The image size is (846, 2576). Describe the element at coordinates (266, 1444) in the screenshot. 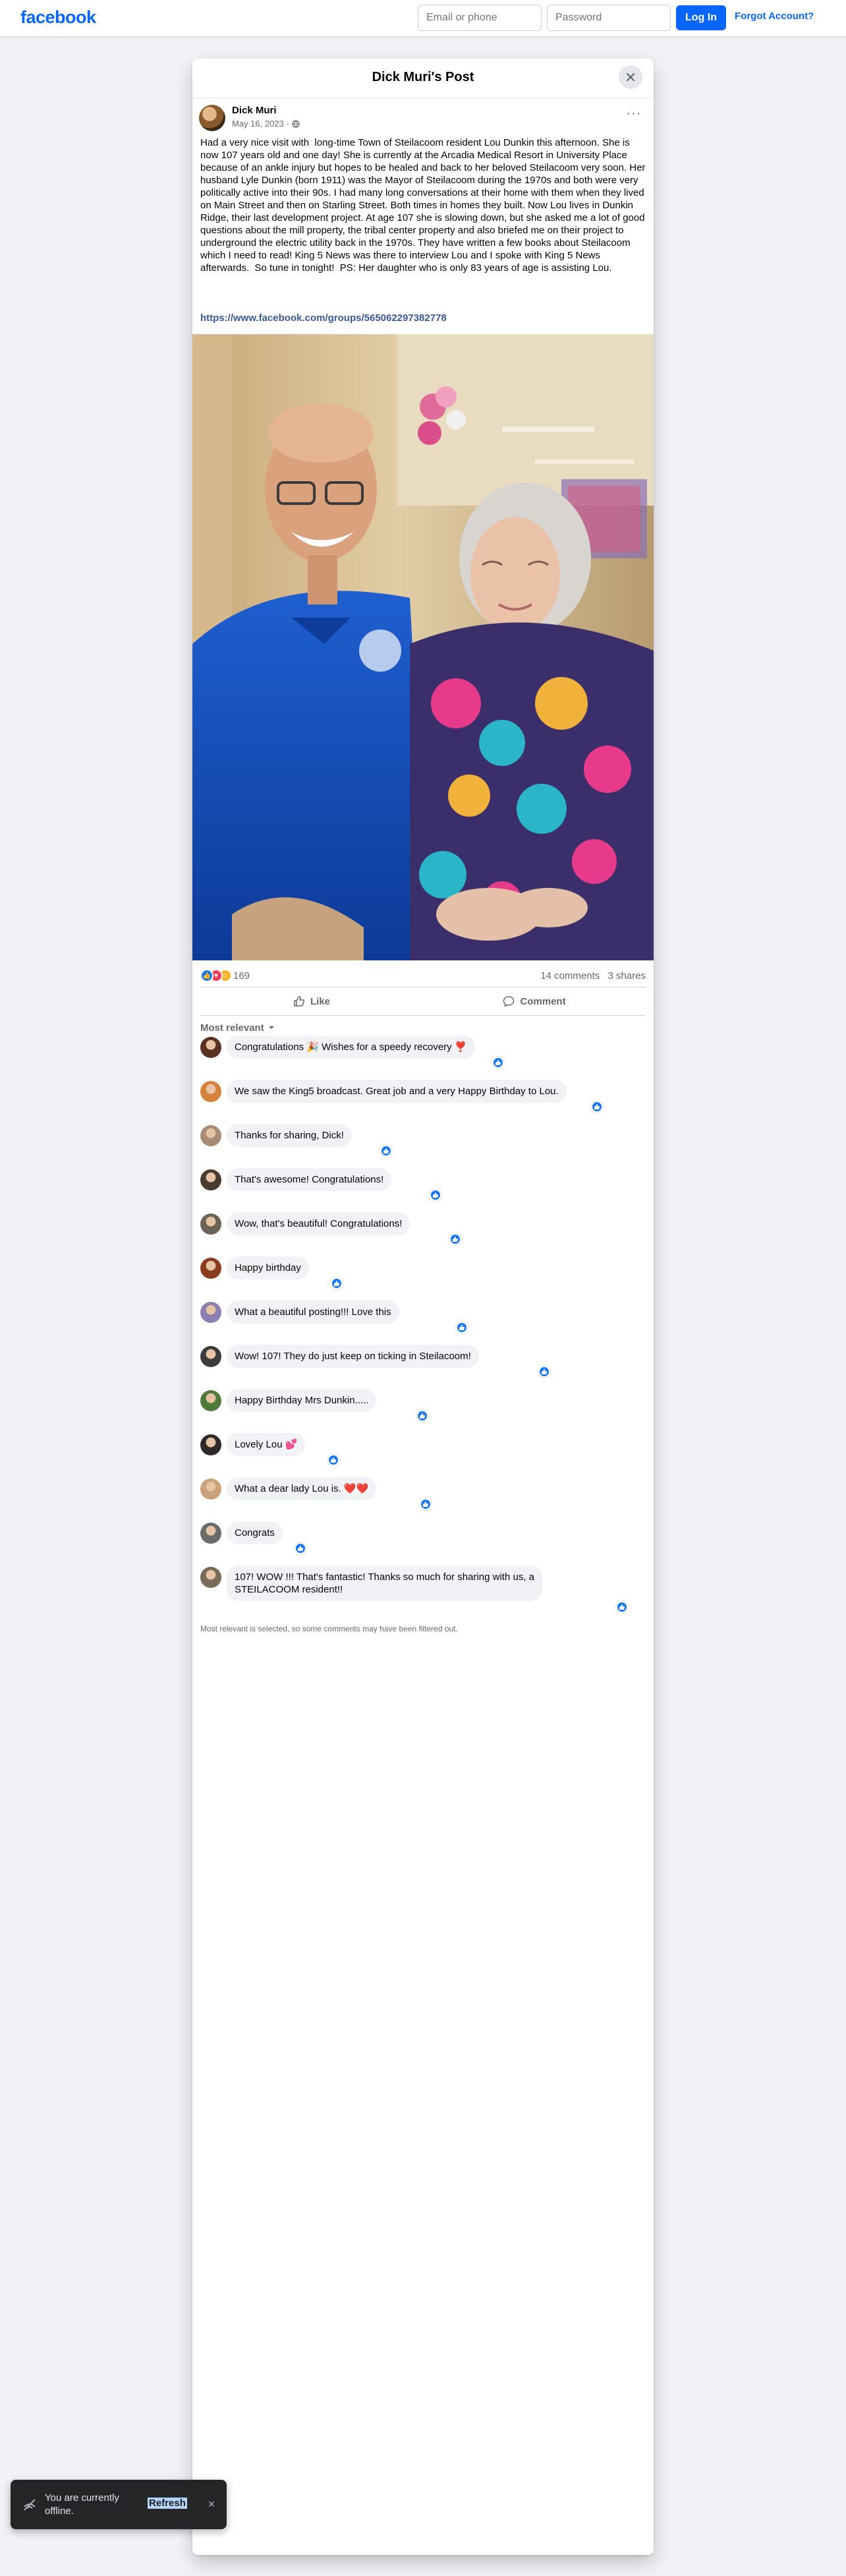

I see `comment-bubble: Lovely Lou 💕` at that location.